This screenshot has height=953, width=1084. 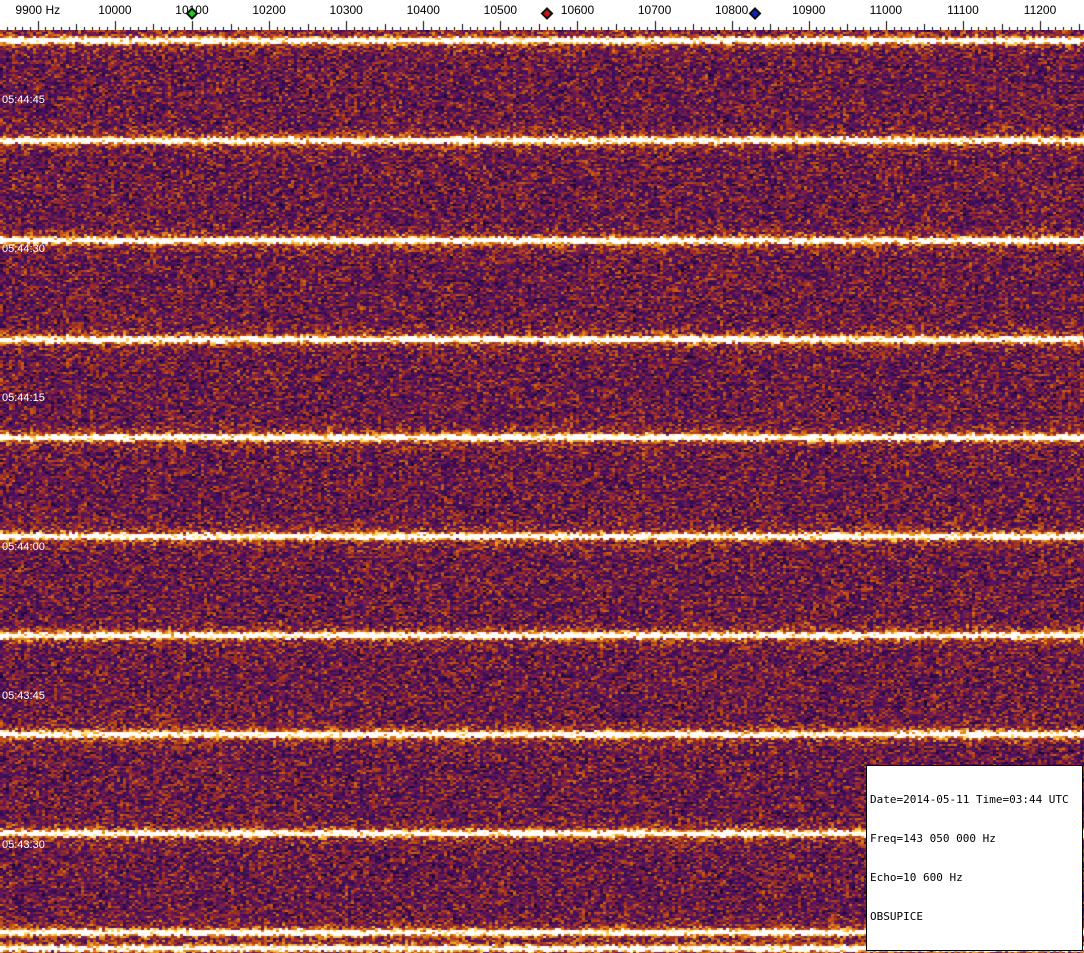 What do you see at coordinates (916, 877) in the screenshot?
I see `info-echo-frequency: Echo=10 600 Hz` at bounding box center [916, 877].